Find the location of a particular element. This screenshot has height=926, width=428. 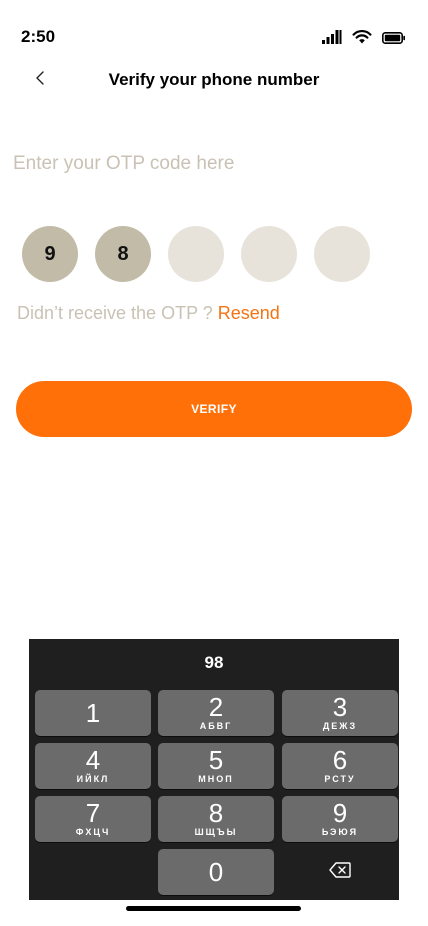

otp-input-group: 9 8 is located at coordinates (196, 254).